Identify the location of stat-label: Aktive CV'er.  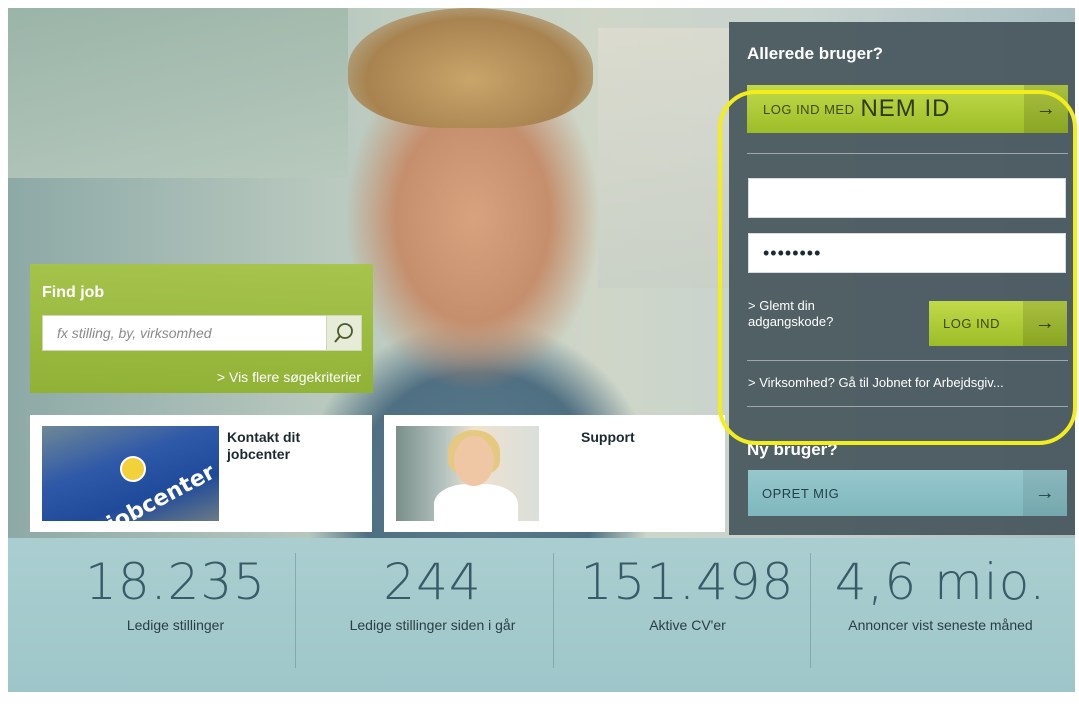
(687, 625).